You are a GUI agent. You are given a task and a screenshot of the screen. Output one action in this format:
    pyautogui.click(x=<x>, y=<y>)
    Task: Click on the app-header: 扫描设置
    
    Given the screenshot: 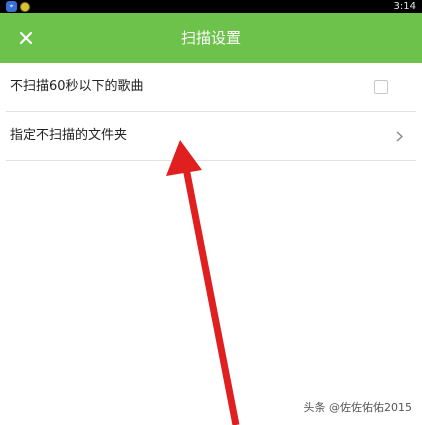 What is the action you would take?
    pyautogui.click(x=211, y=38)
    